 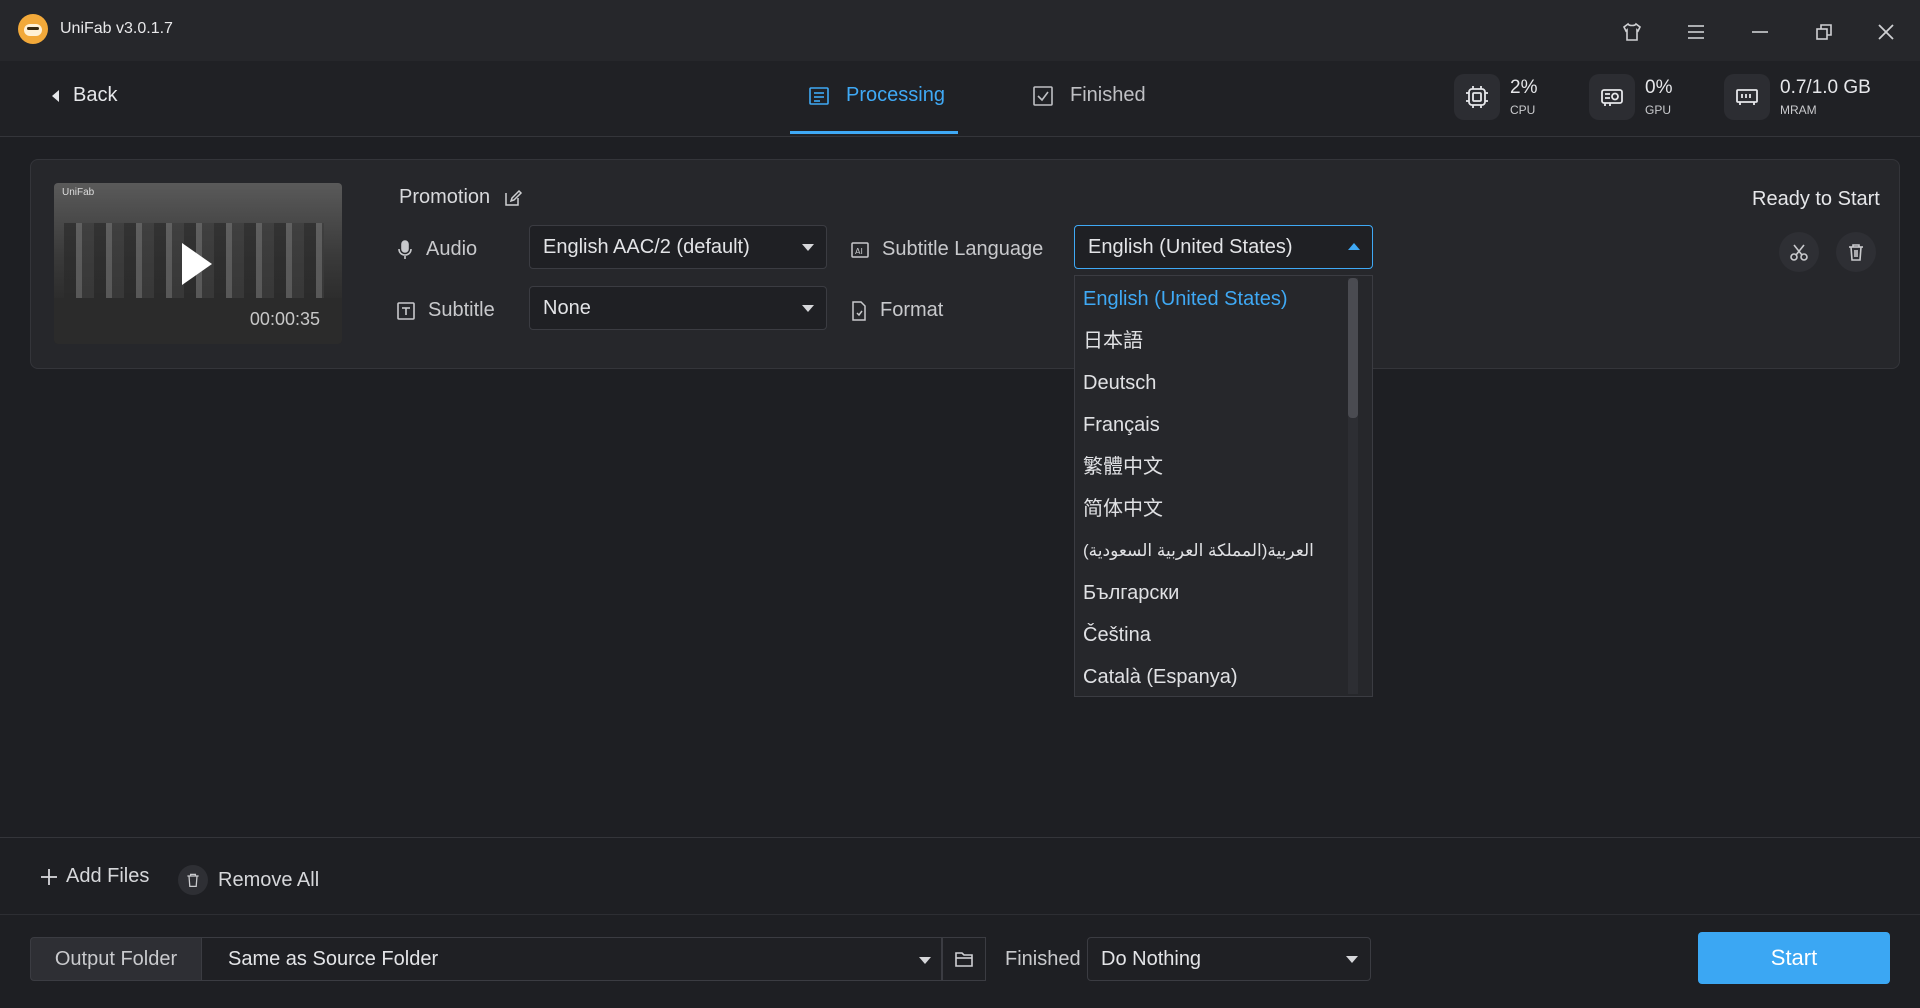 What do you see at coordinates (1117, 635) in the screenshot?
I see `language-option: Čeština` at bounding box center [1117, 635].